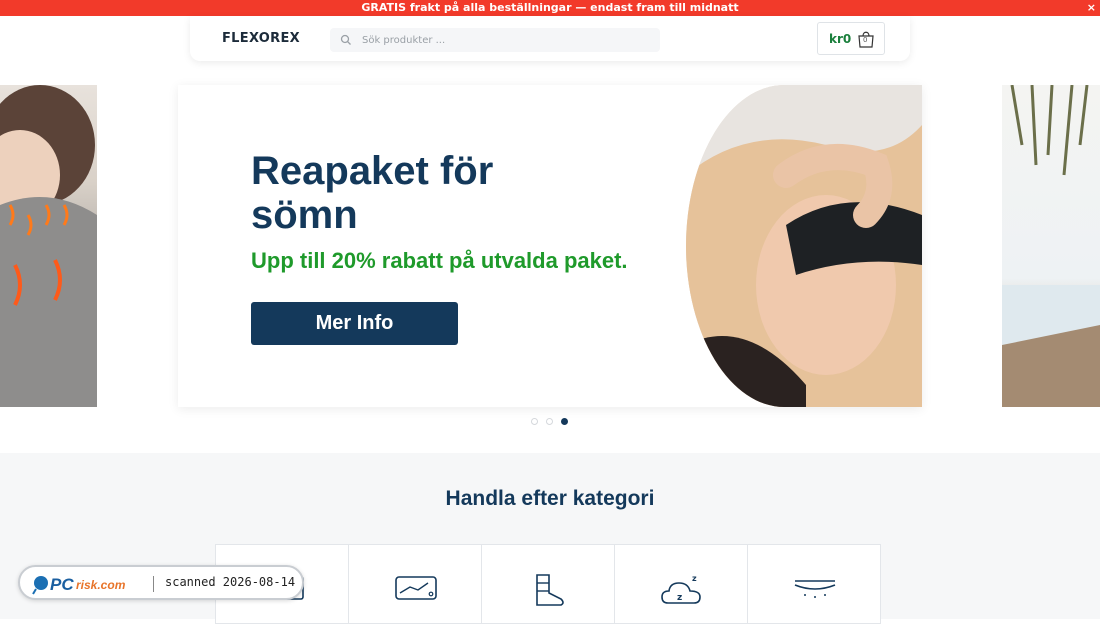  I want to click on beach-image, so click(1051, 246).